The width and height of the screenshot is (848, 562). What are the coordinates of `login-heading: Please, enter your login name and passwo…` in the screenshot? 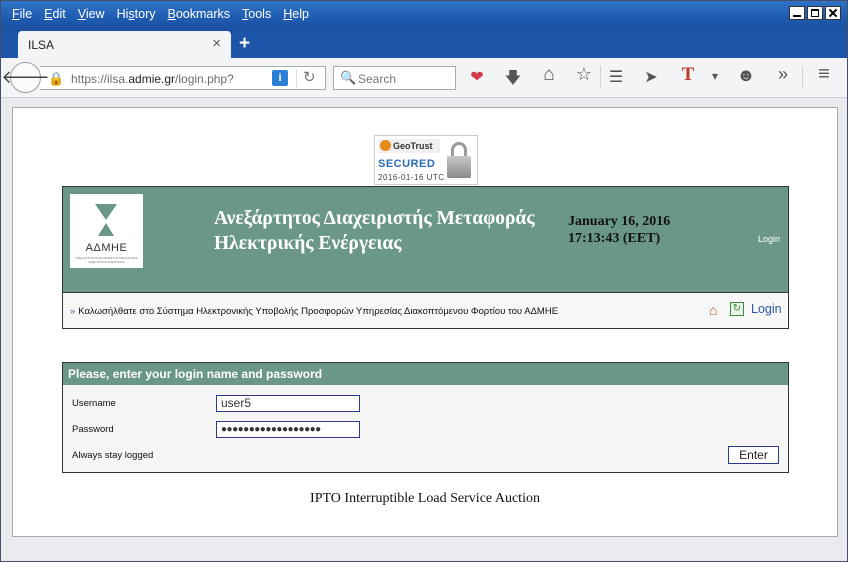 It's located at (425, 374).